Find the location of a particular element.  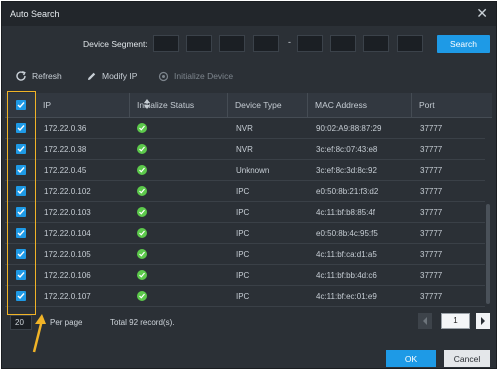

annotation-arrow-icon is located at coordinates (39, 333).